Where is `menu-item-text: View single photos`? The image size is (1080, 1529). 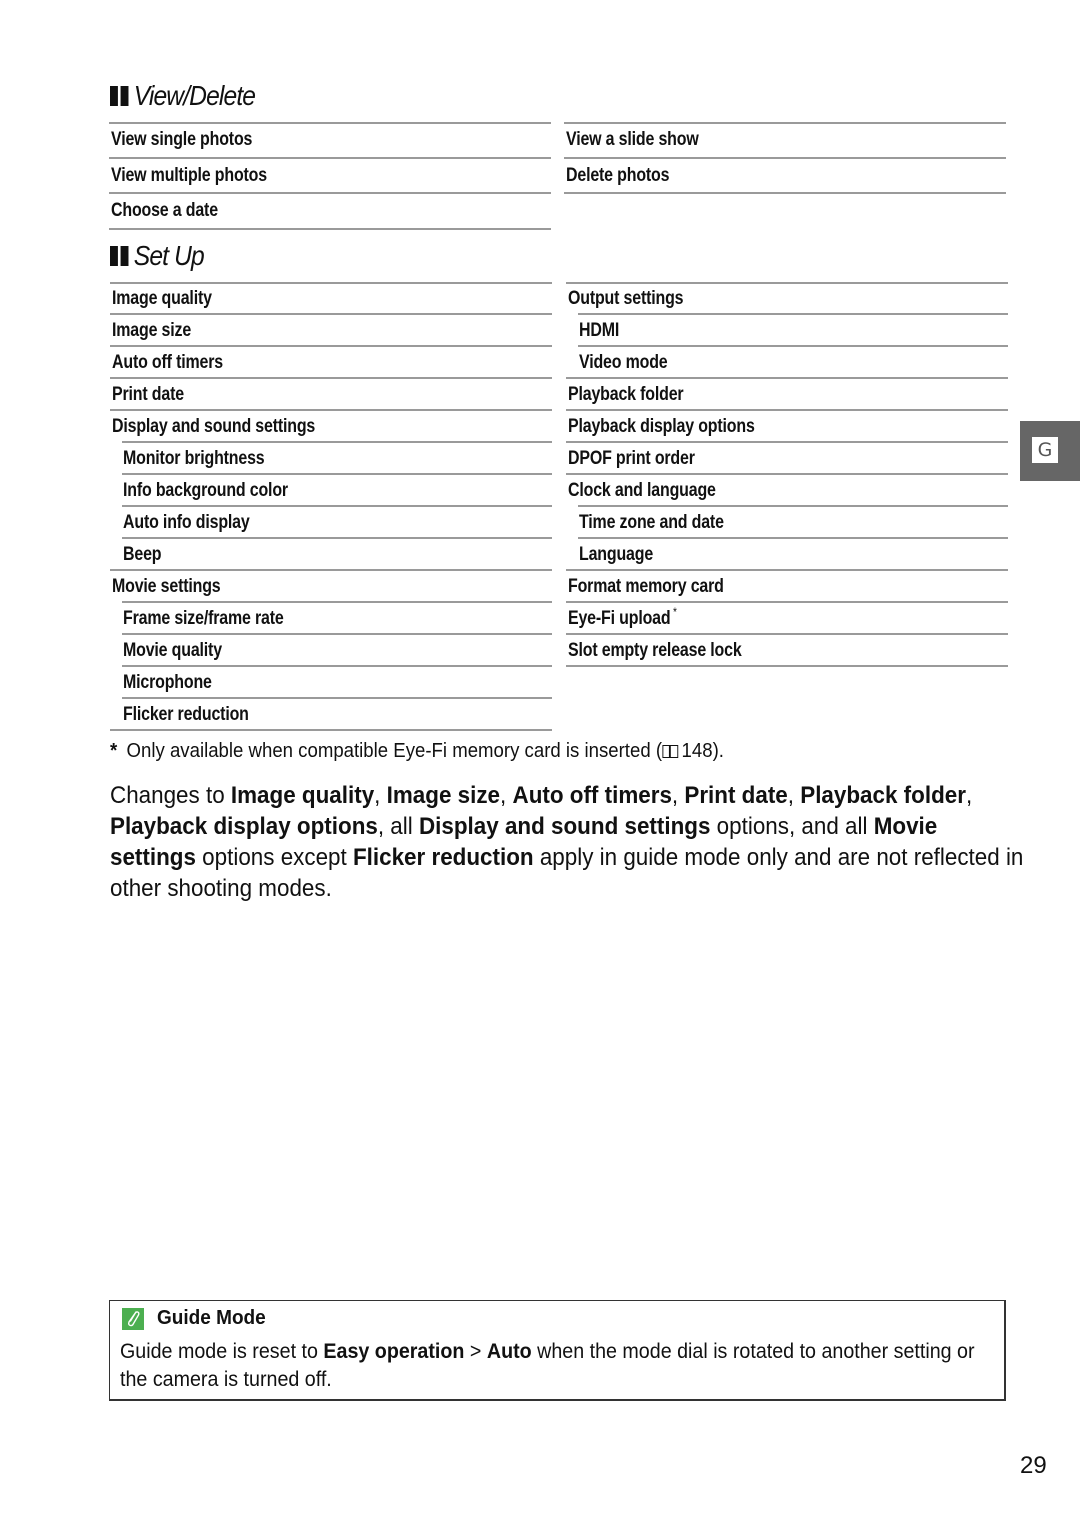
menu-item-text: View single photos is located at coordinates (182, 139).